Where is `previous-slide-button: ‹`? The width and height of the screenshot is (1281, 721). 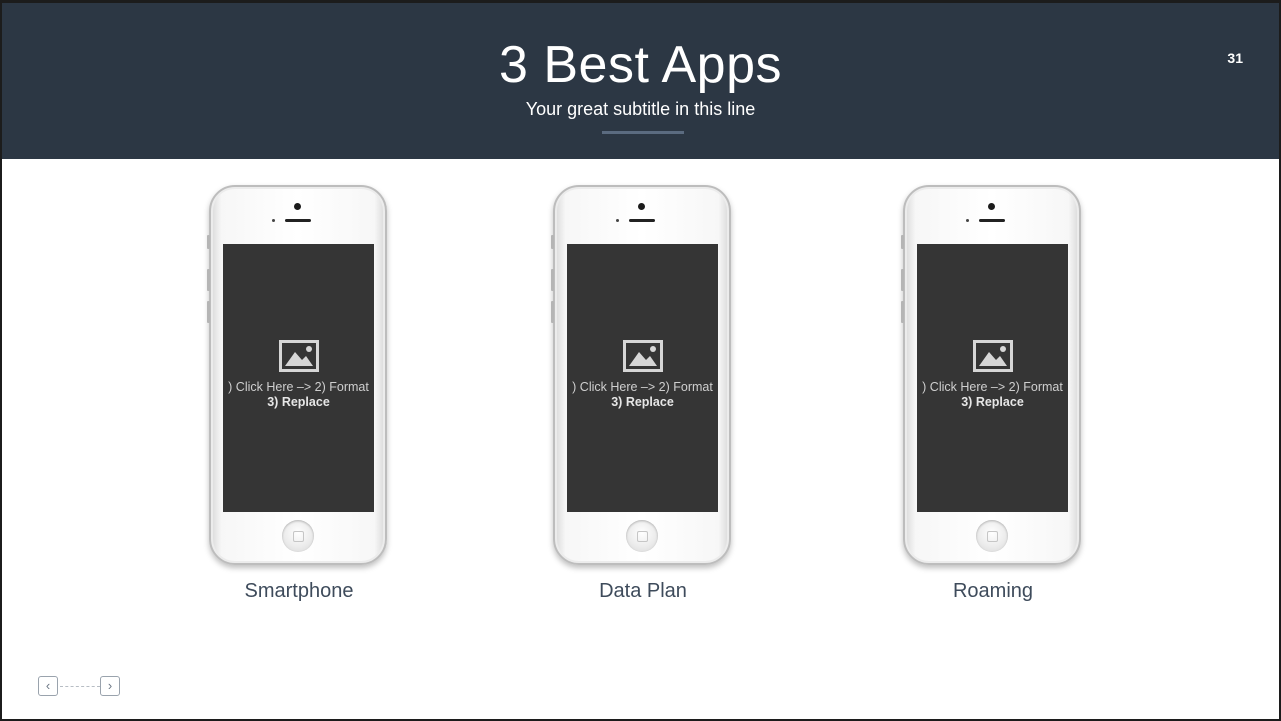
previous-slide-button: ‹ is located at coordinates (48, 686).